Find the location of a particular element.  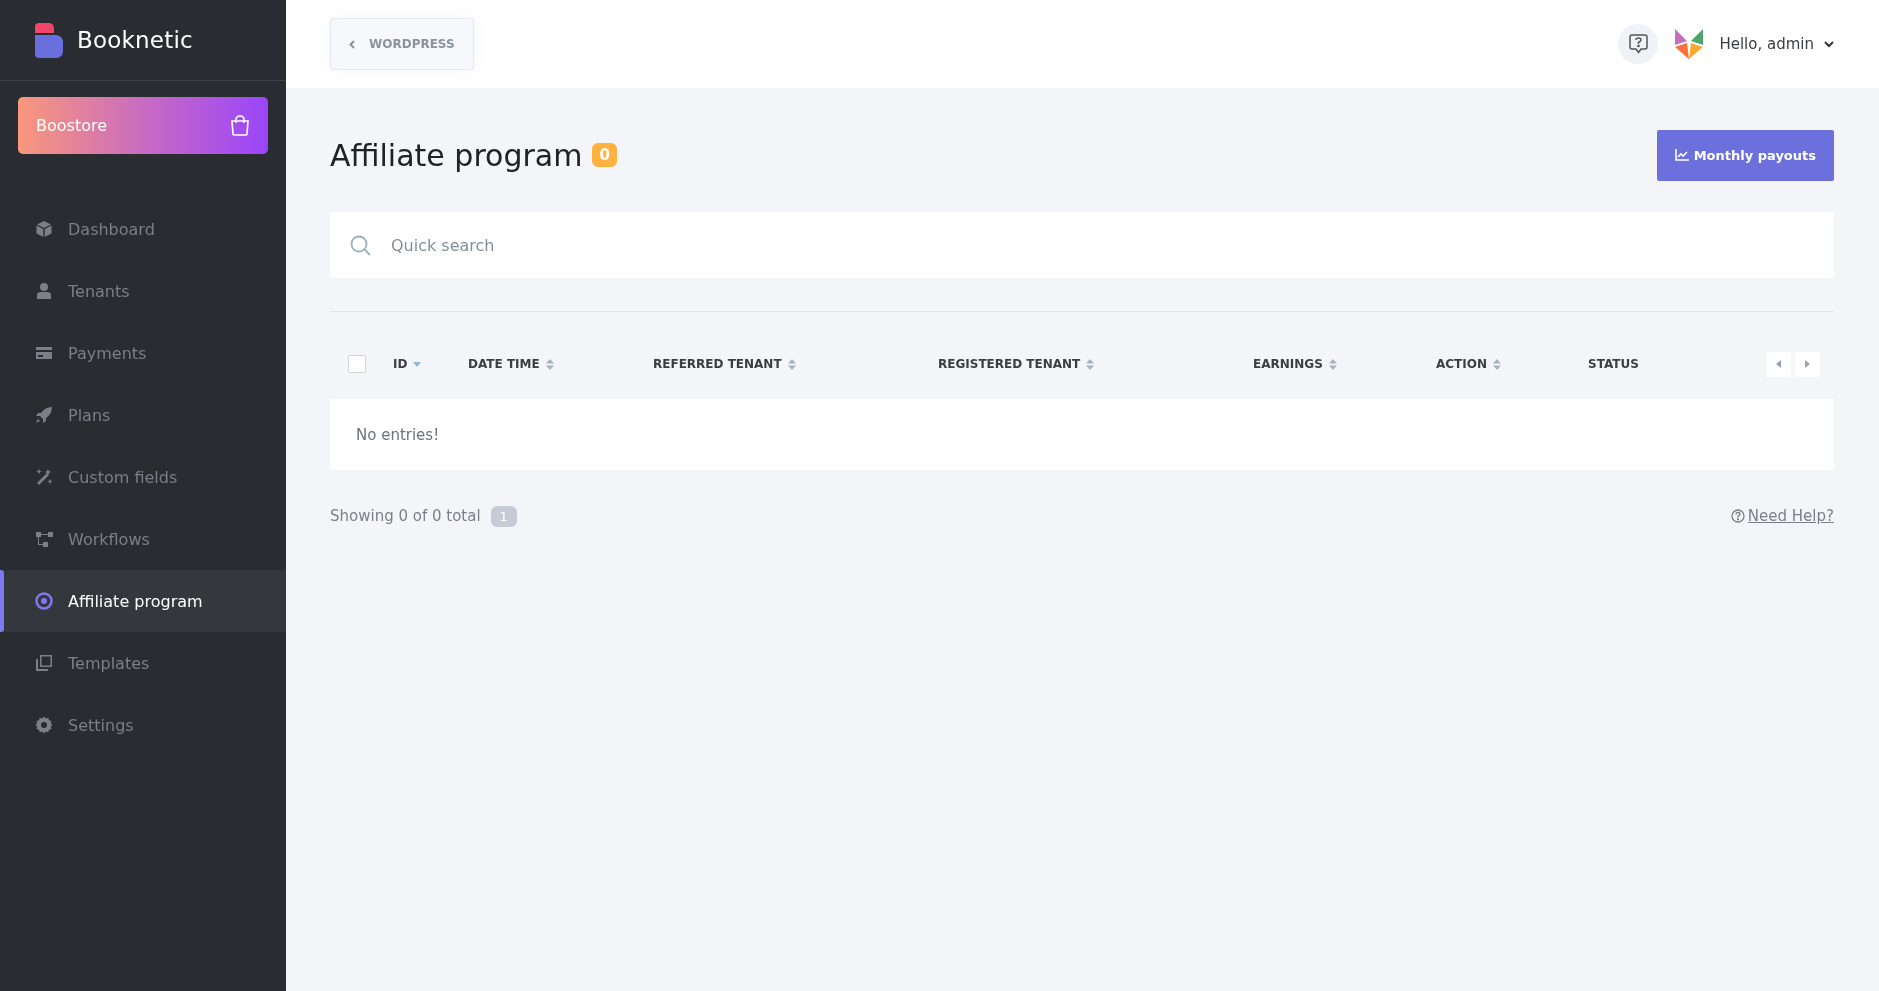

search-icon is located at coordinates (360, 245).